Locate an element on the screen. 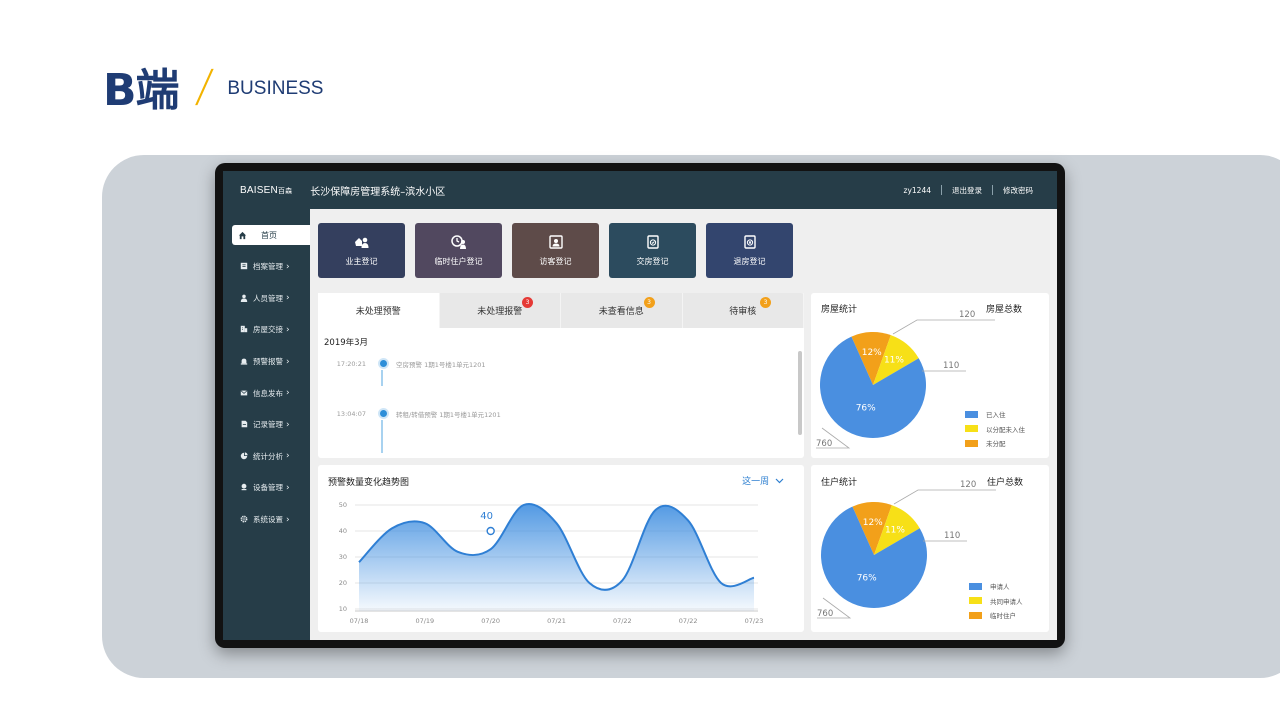 This screenshot has height=720, width=1280. handover-register-button: 交房登记 is located at coordinates (652, 250).